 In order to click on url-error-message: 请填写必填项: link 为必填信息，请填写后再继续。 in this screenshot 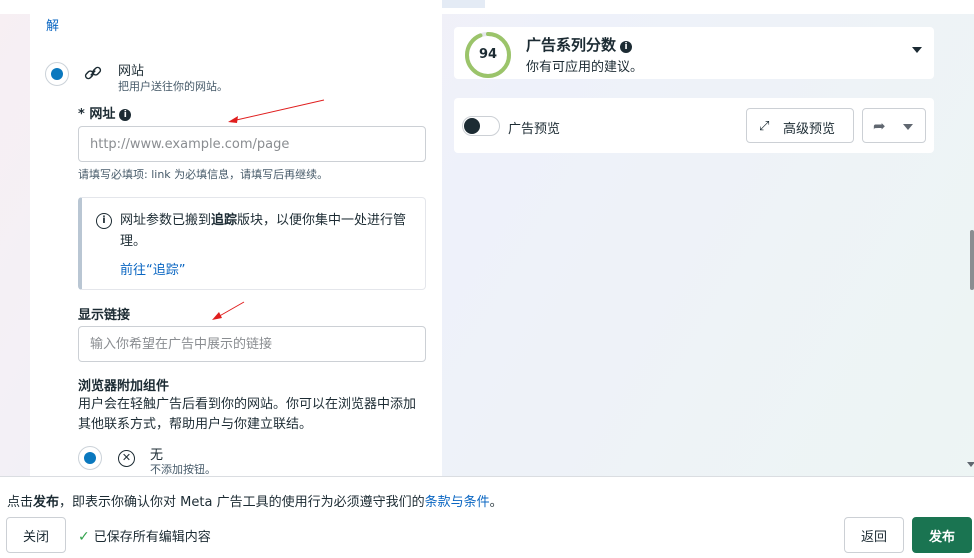, I will do `click(203, 174)`.